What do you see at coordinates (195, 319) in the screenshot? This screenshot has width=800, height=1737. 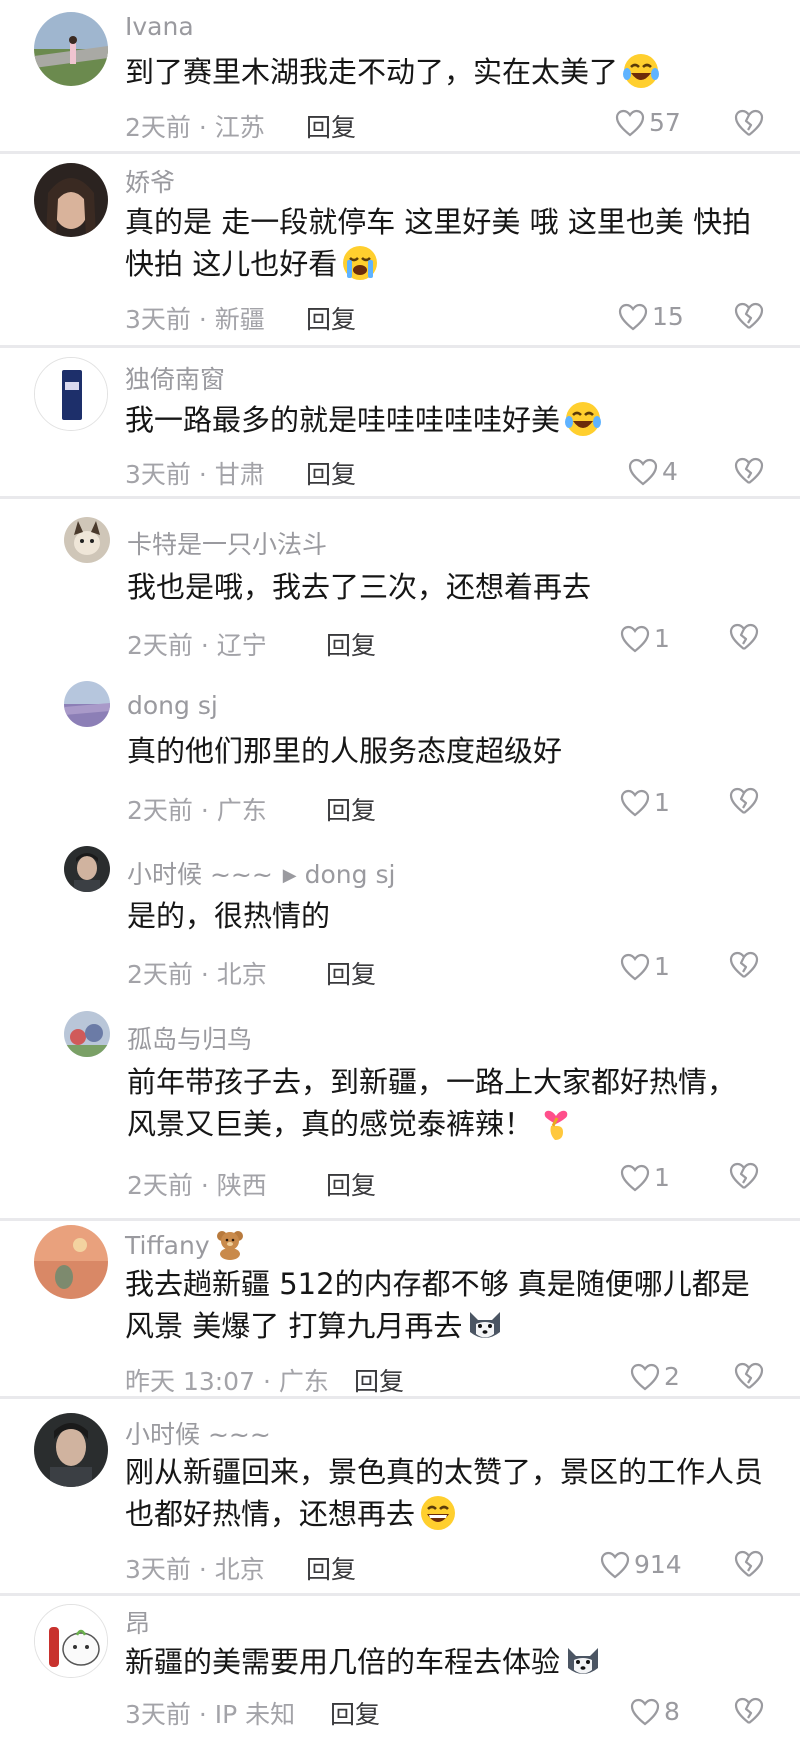 I see `comment-meta: 3天前 · 新疆` at bounding box center [195, 319].